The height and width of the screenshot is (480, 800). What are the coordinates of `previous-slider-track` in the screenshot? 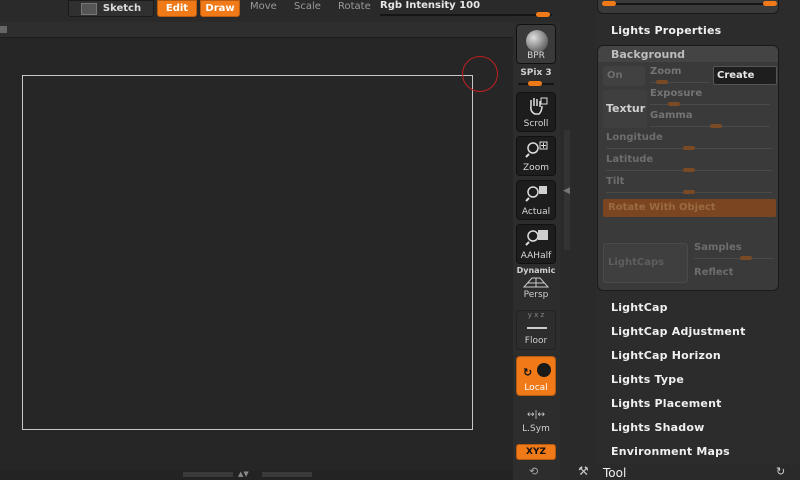 It's located at (689, 4).